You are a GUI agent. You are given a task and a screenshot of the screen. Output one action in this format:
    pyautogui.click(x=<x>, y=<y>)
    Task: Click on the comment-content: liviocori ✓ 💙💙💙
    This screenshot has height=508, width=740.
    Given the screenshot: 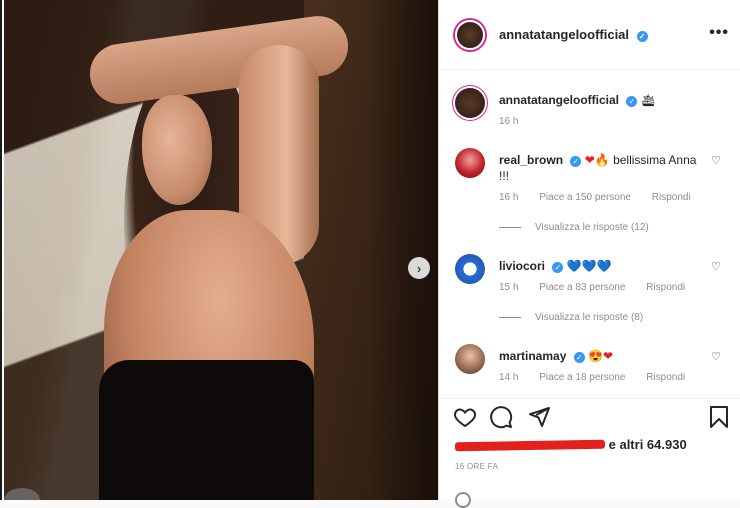 What is the action you would take?
    pyautogui.click(x=604, y=266)
    